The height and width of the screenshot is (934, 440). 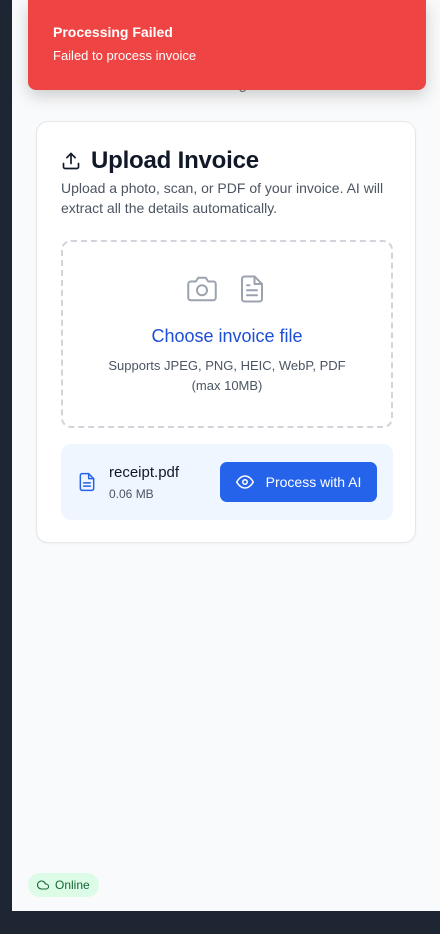 I want to click on file-text-icon, so click(x=87, y=482).